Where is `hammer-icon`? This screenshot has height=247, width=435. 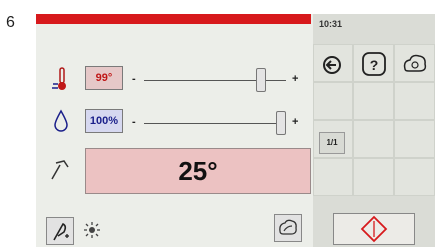 hammer-icon is located at coordinates (60, 170).